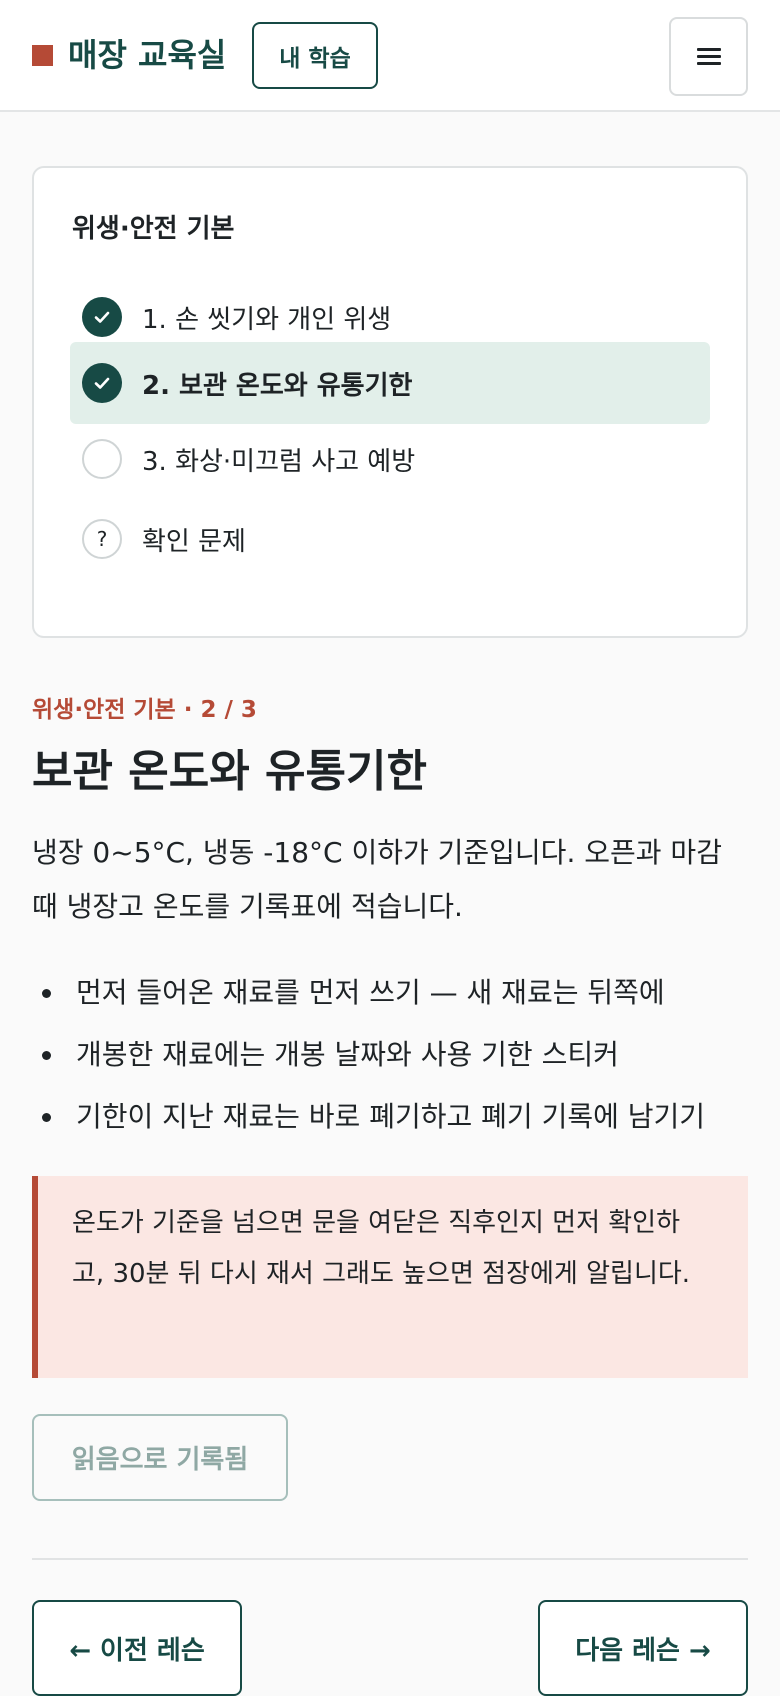 This screenshot has width=780, height=1696. What do you see at coordinates (267, 319) in the screenshot?
I see `lesson-label: 1. 손 씻기와 개인 위생` at bounding box center [267, 319].